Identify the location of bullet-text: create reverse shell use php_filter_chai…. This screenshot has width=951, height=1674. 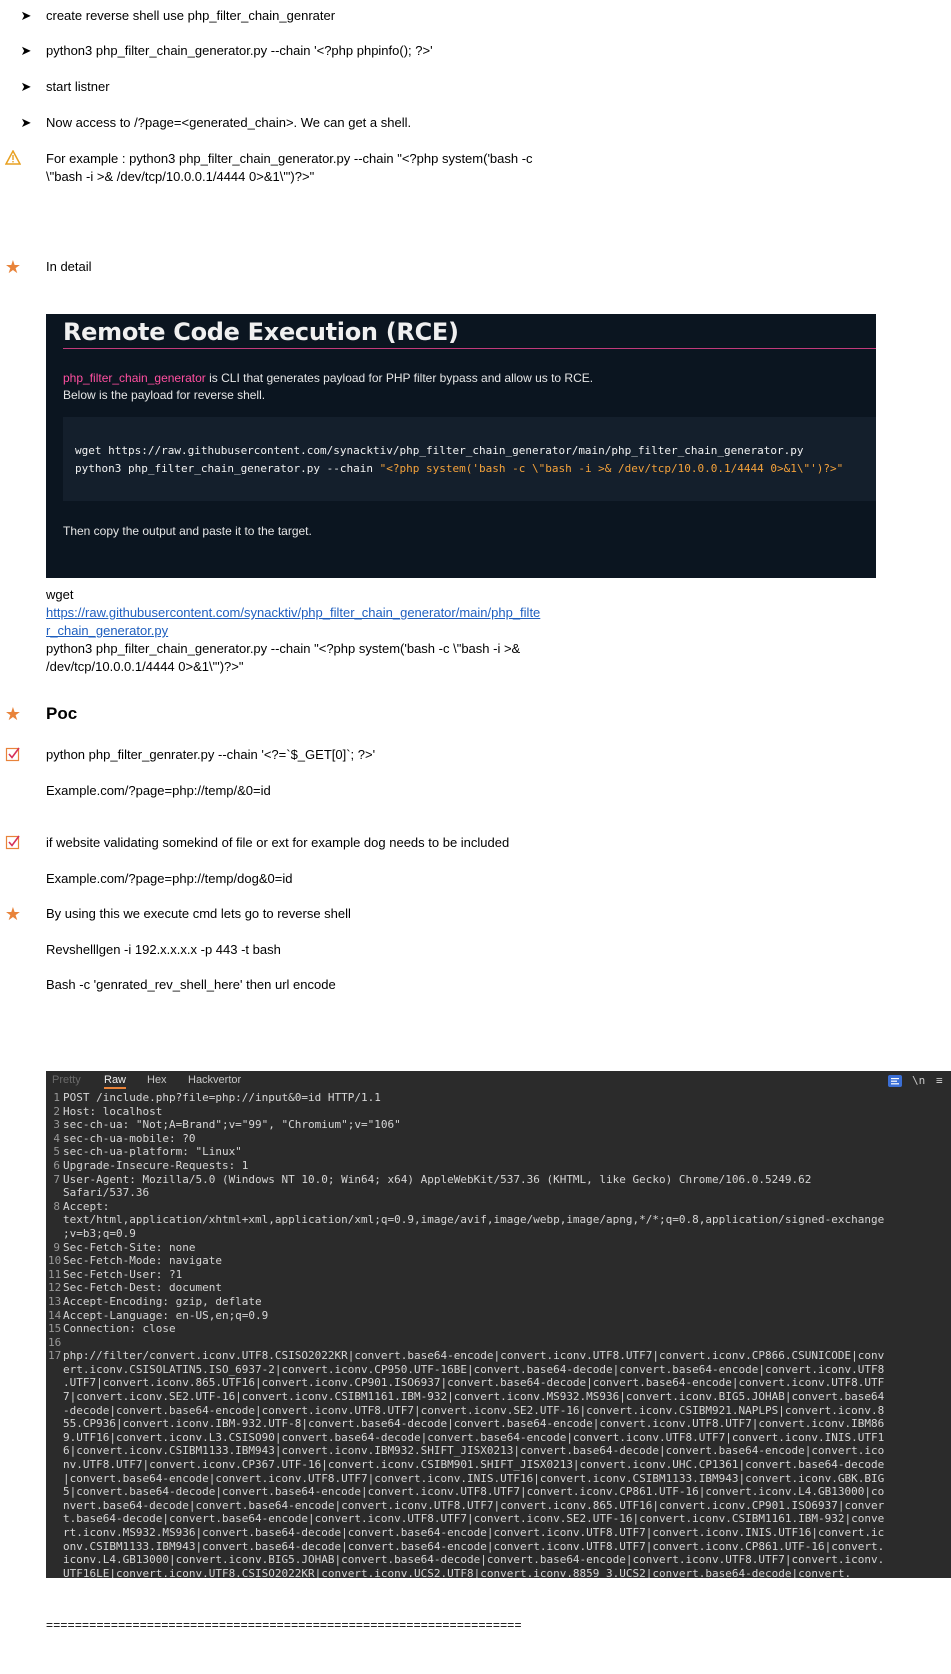
(191, 15).